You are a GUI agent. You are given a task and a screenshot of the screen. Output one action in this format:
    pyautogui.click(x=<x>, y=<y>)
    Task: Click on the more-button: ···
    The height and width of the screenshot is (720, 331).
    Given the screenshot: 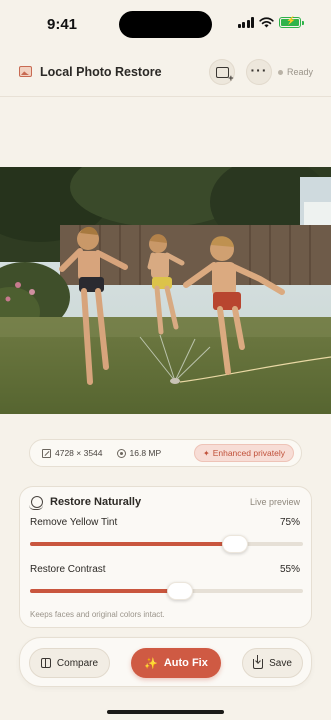 What is the action you would take?
    pyautogui.click(x=259, y=72)
    